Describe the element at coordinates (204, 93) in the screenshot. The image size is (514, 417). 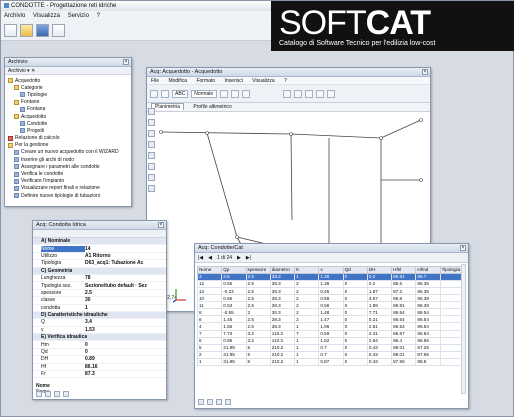
I see `layer-combo: Normale` at that location.